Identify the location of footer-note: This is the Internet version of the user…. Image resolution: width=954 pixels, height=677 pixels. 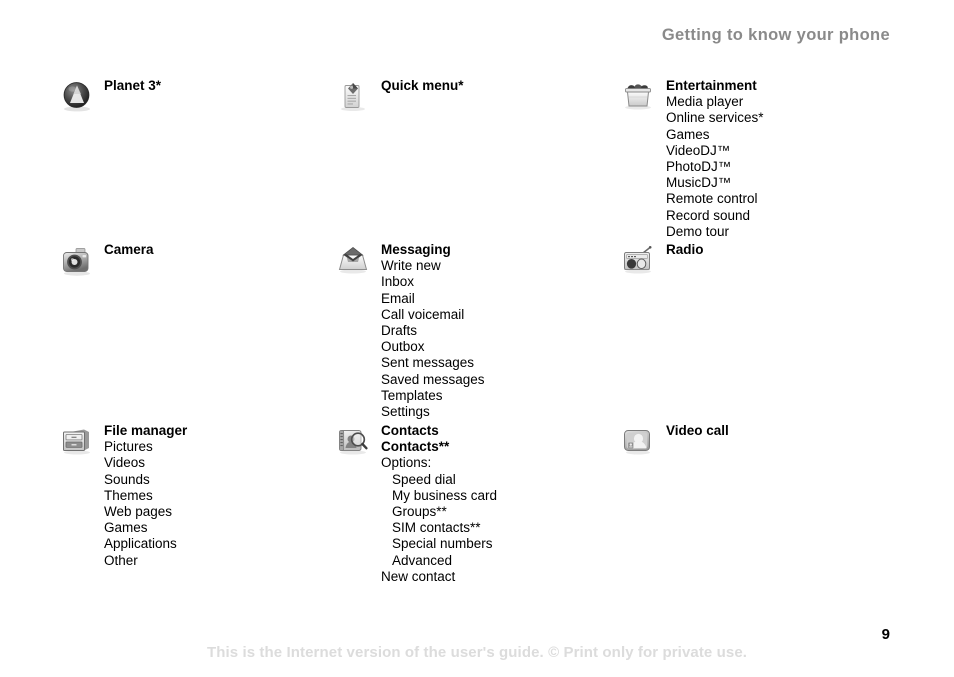
(477, 652).